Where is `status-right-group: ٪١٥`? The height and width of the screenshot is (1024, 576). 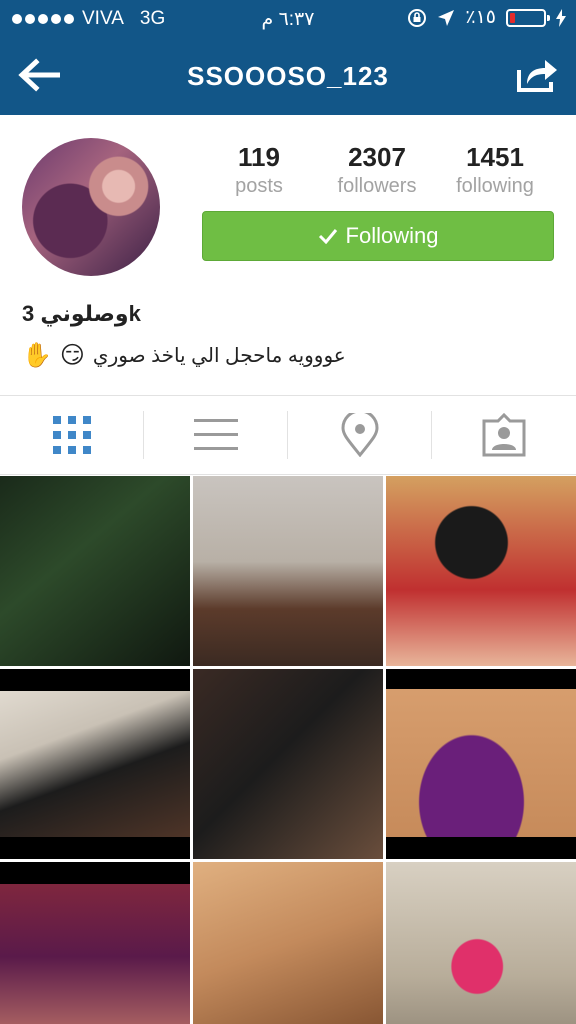
status-right-group: ٪١٥ is located at coordinates (486, 17).